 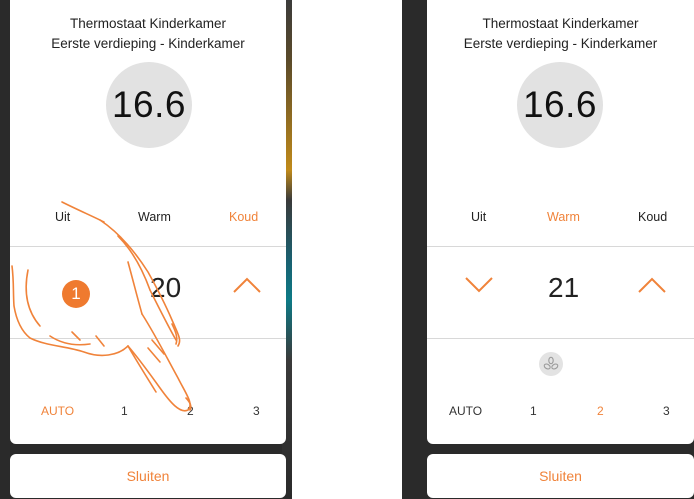 What do you see at coordinates (148, 292) in the screenshot?
I see `setpoint-row: 20` at bounding box center [148, 292].